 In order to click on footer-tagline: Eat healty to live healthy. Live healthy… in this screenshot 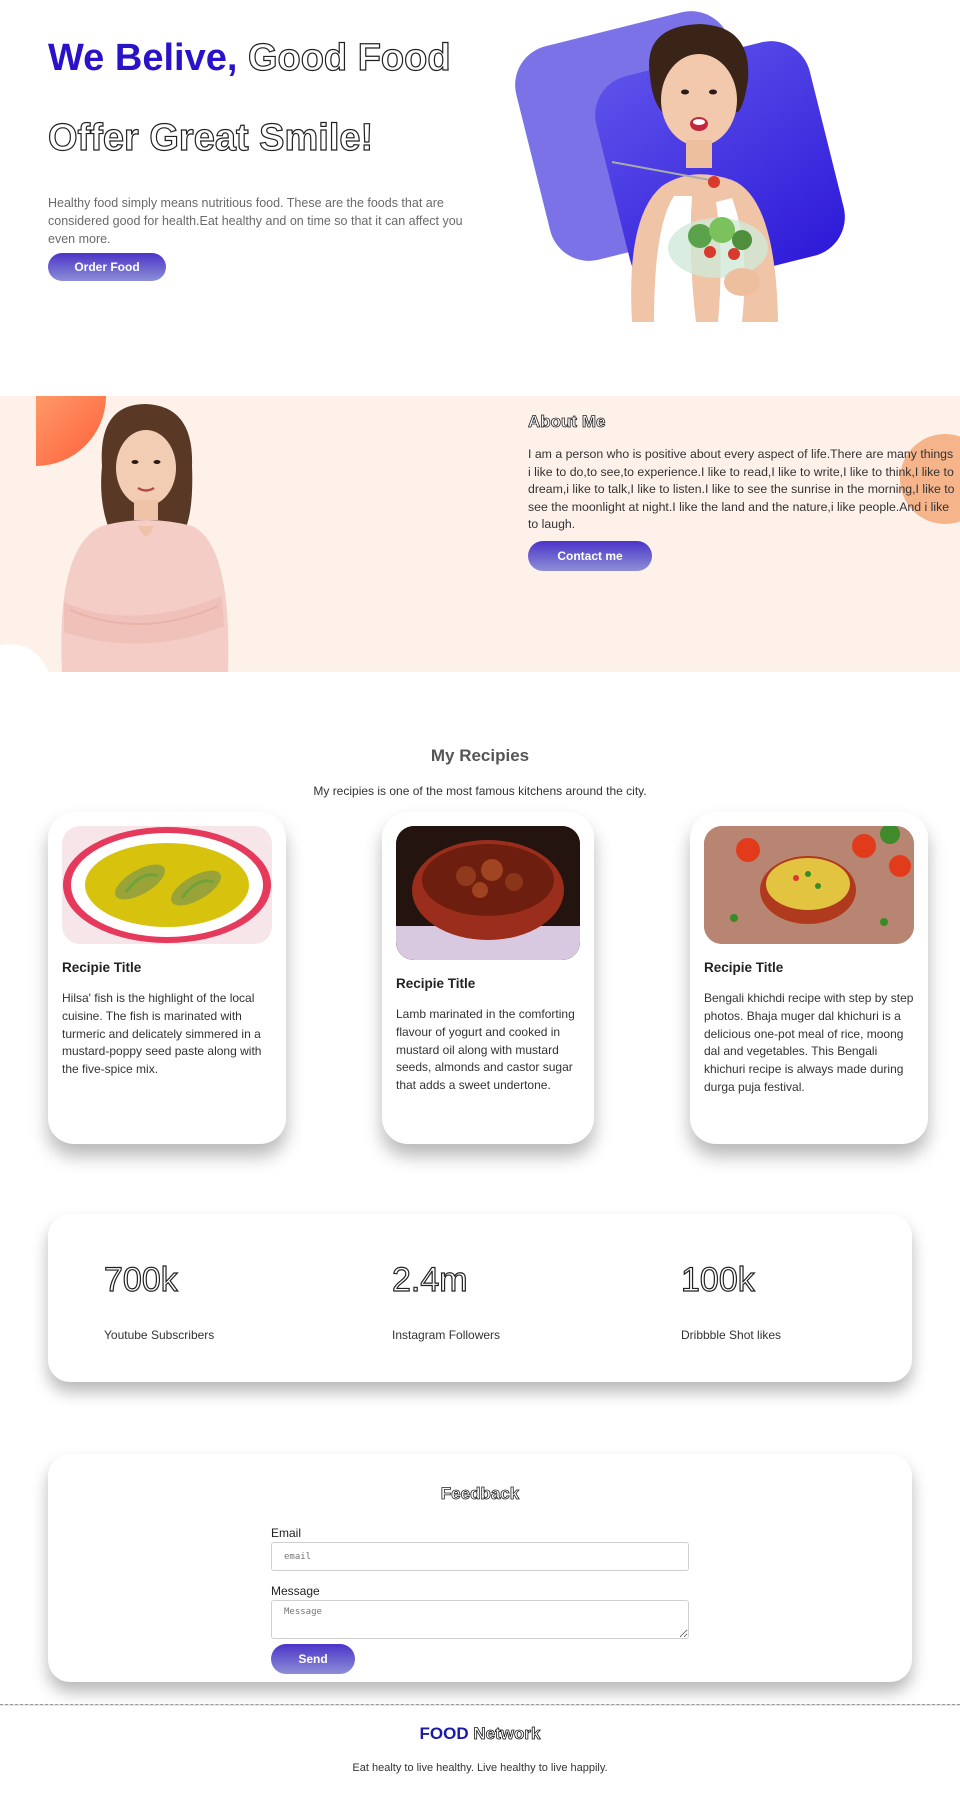, I will do `click(480, 1768)`.